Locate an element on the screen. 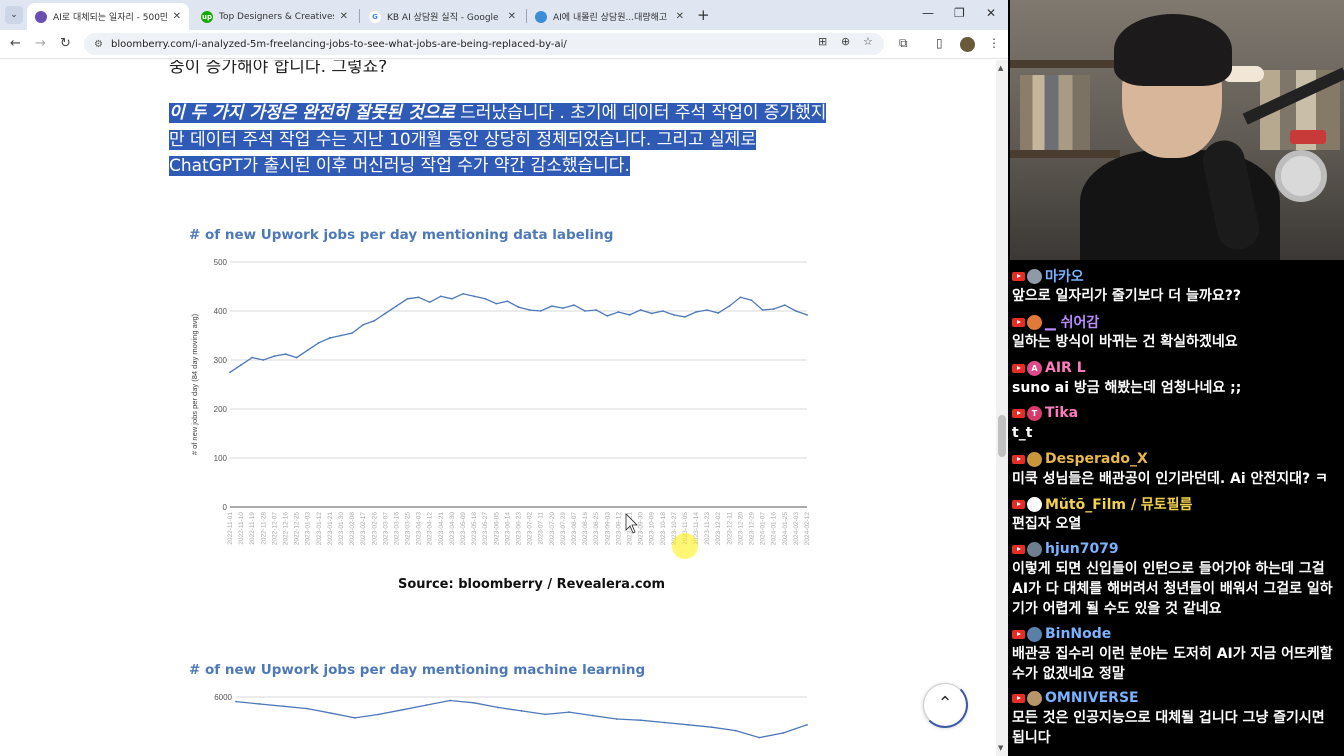 This screenshot has height=756, width=1344. scroll-up-arrow-icon: ▲ is located at coordinates (1000, 68).